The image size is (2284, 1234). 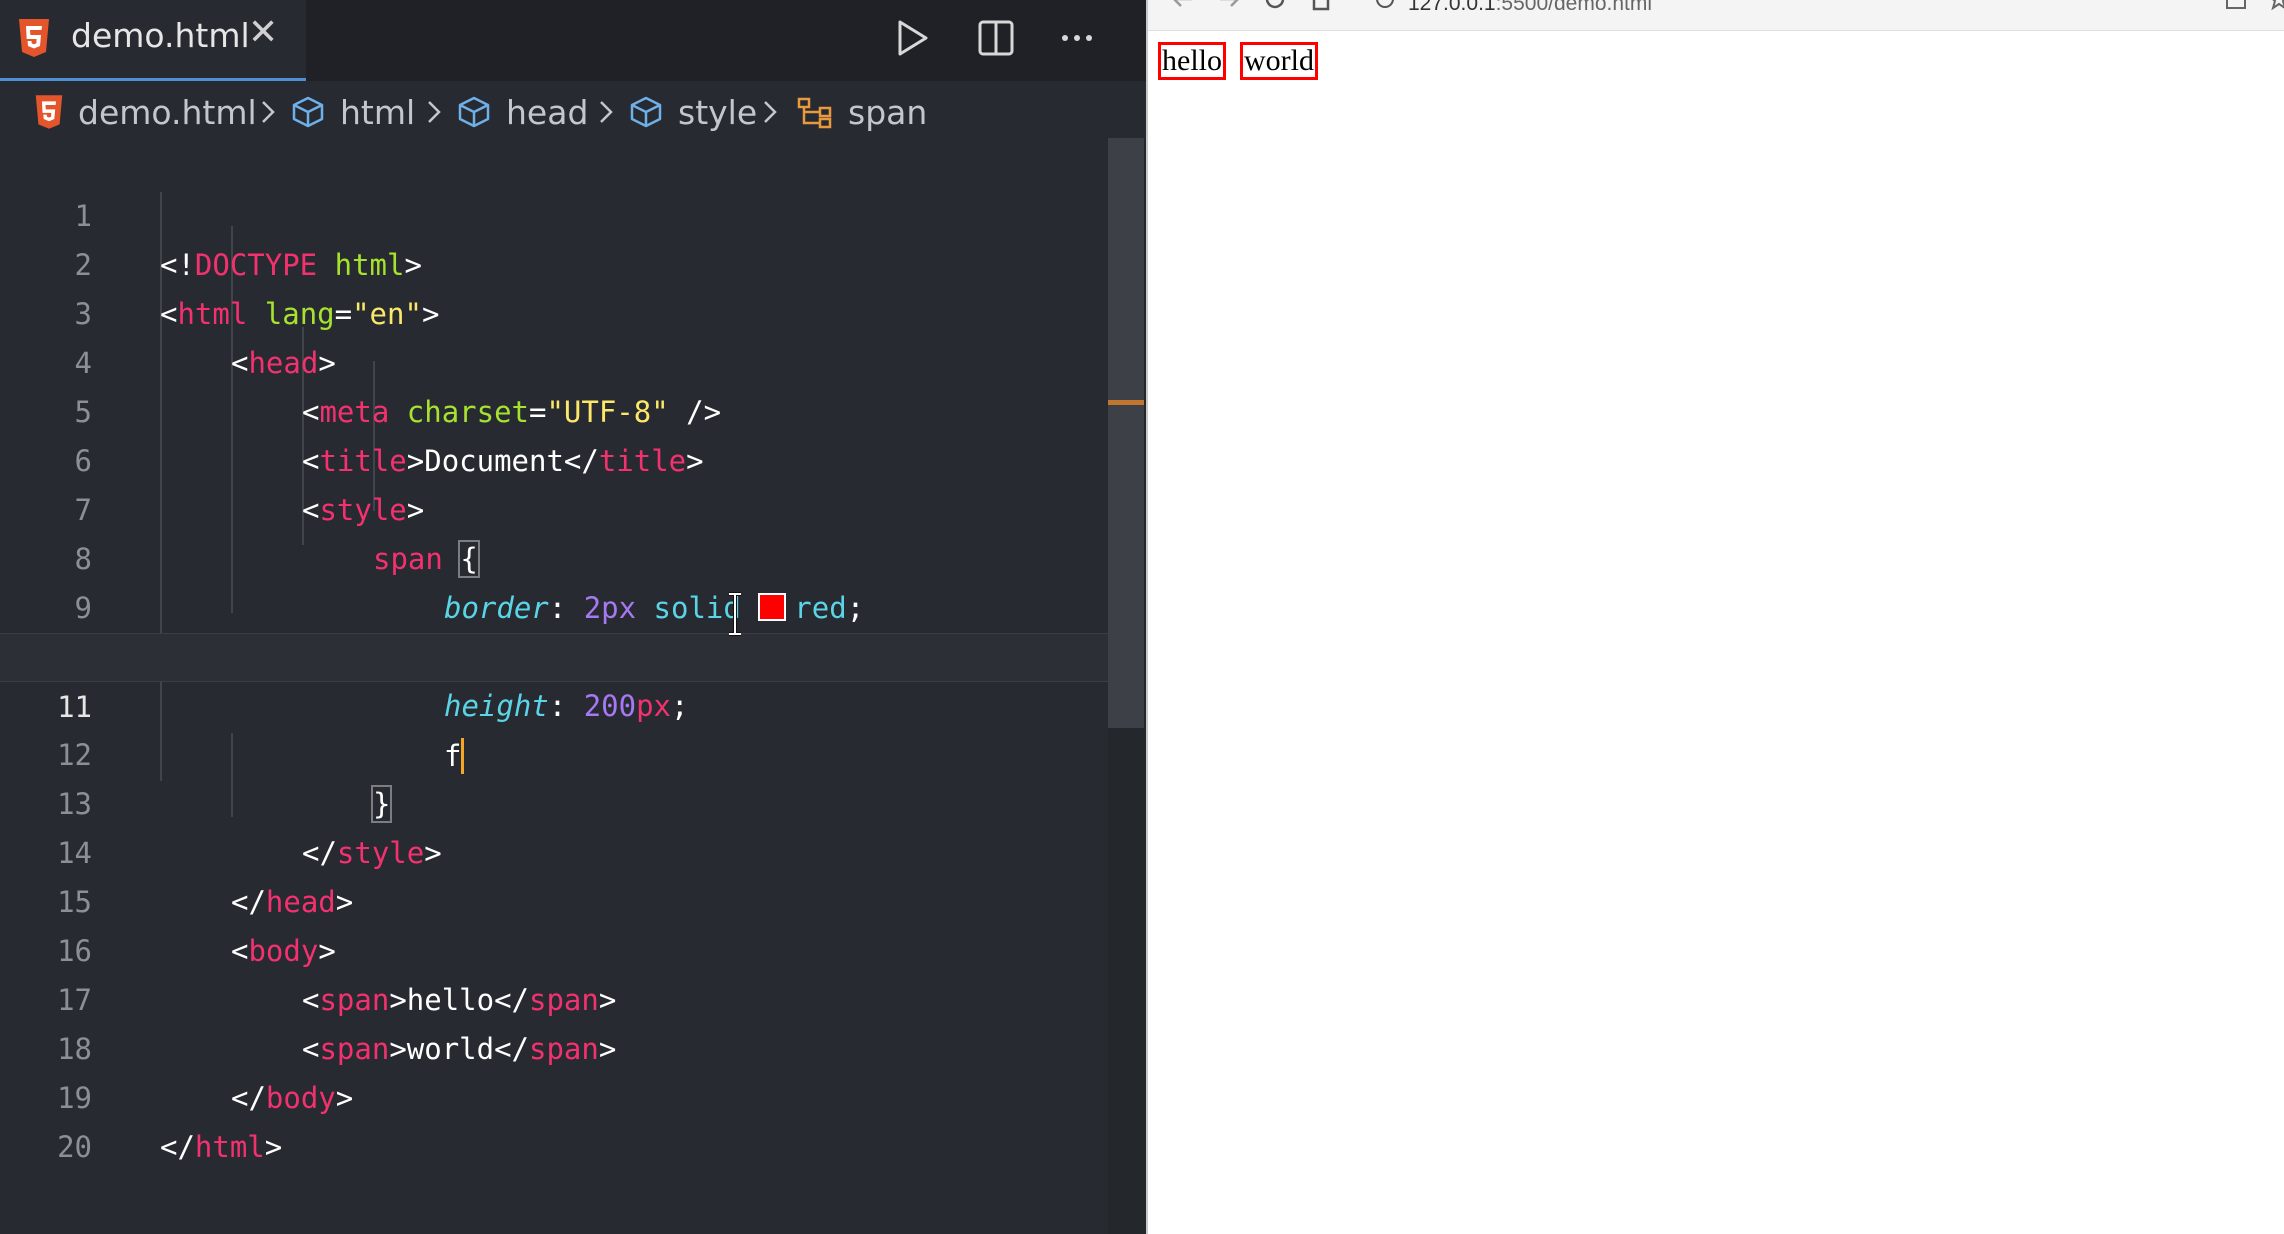 I want to click on breadcrumb: demo.html html head style span, so click(x=573, y=112).